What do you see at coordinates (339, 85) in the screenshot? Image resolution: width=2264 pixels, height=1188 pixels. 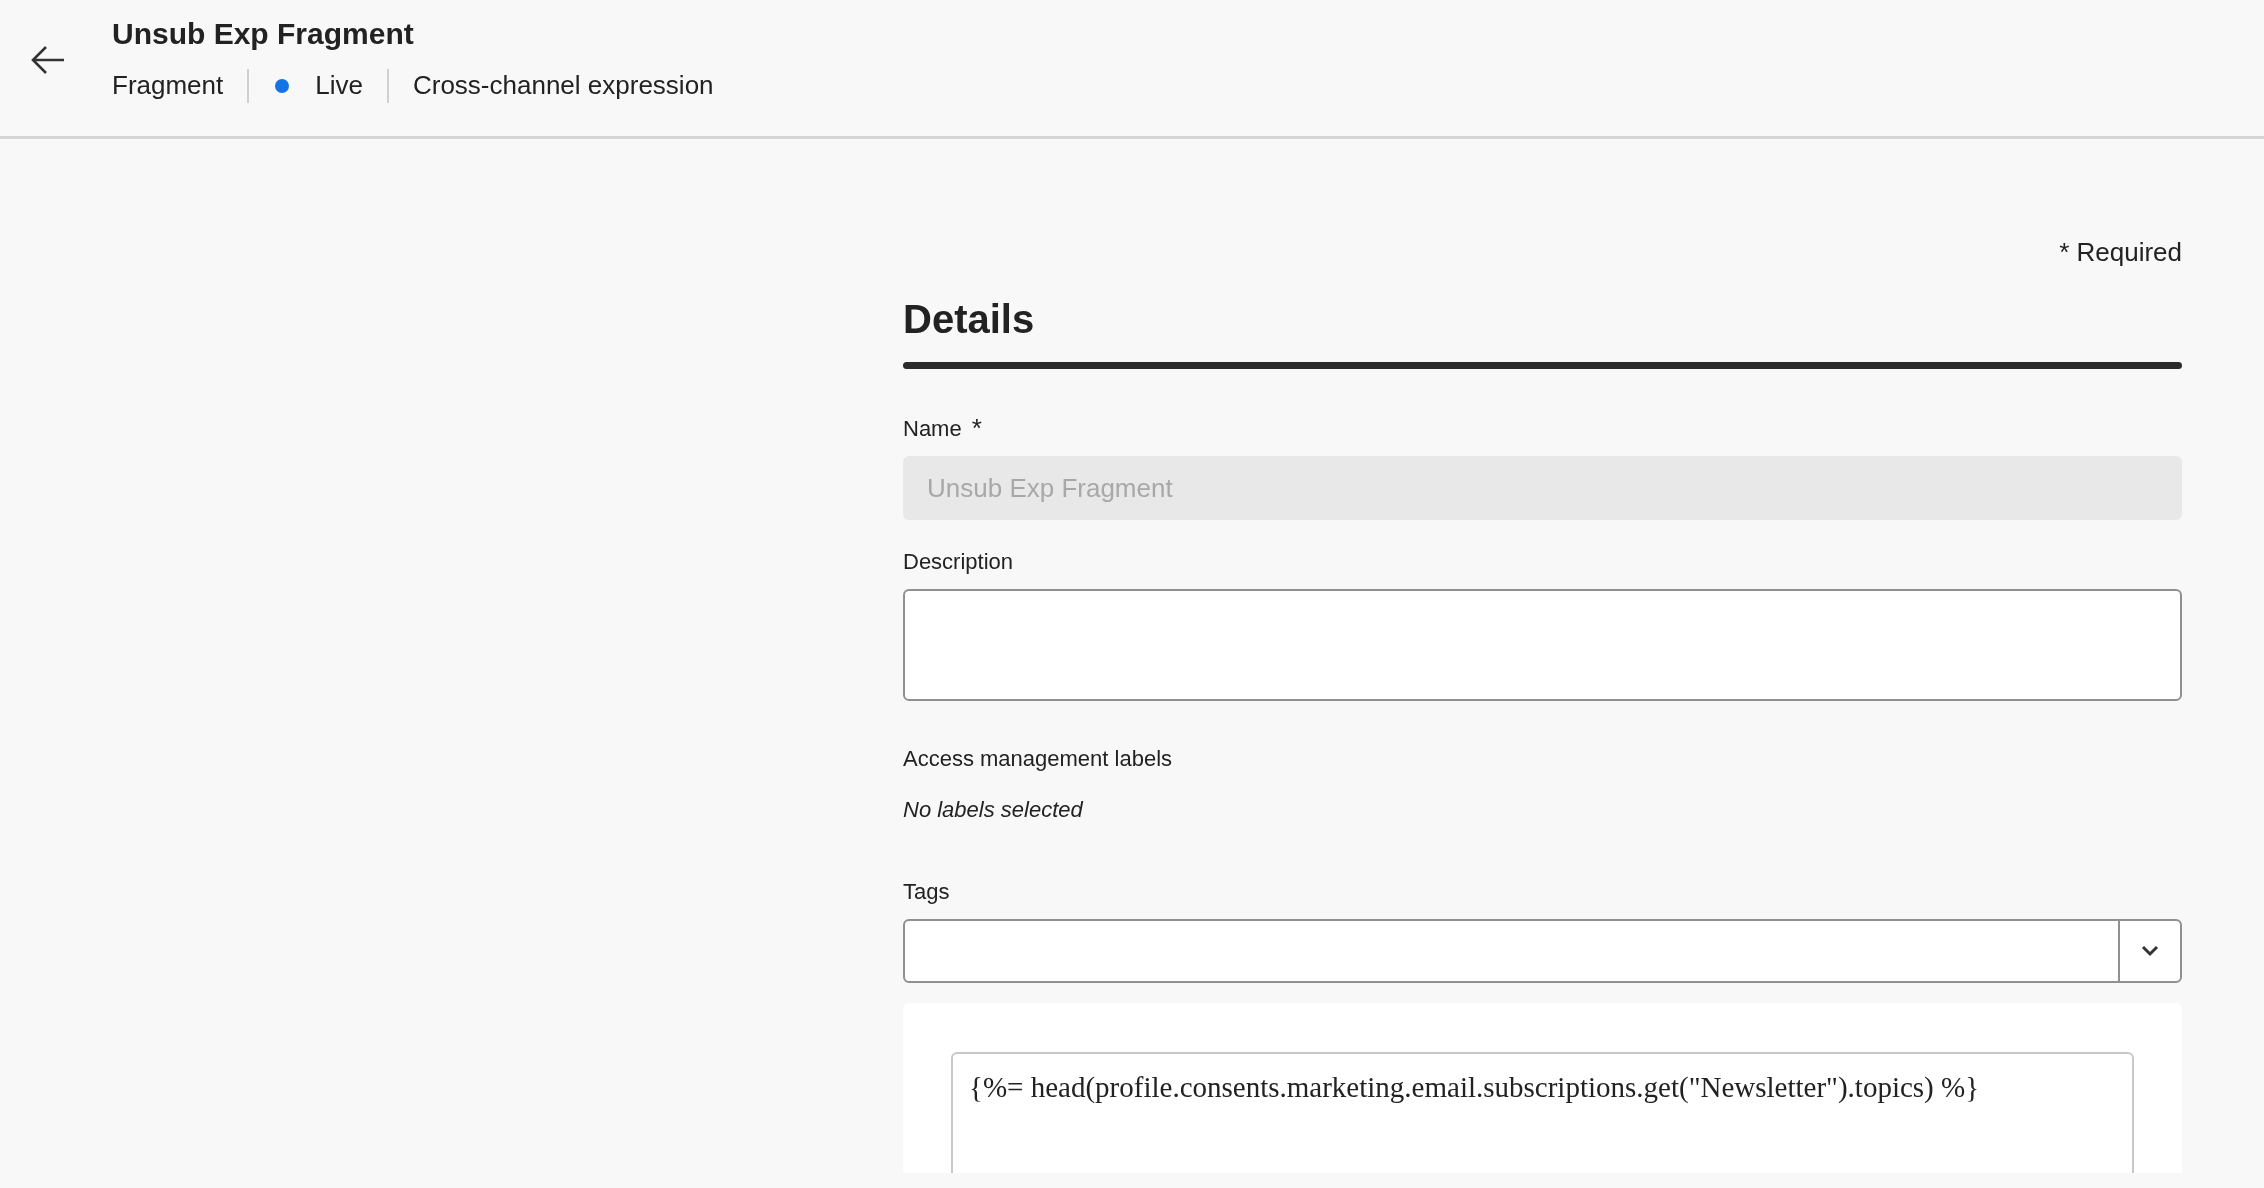 I see `status-label: Live` at bounding box center [339, 85].